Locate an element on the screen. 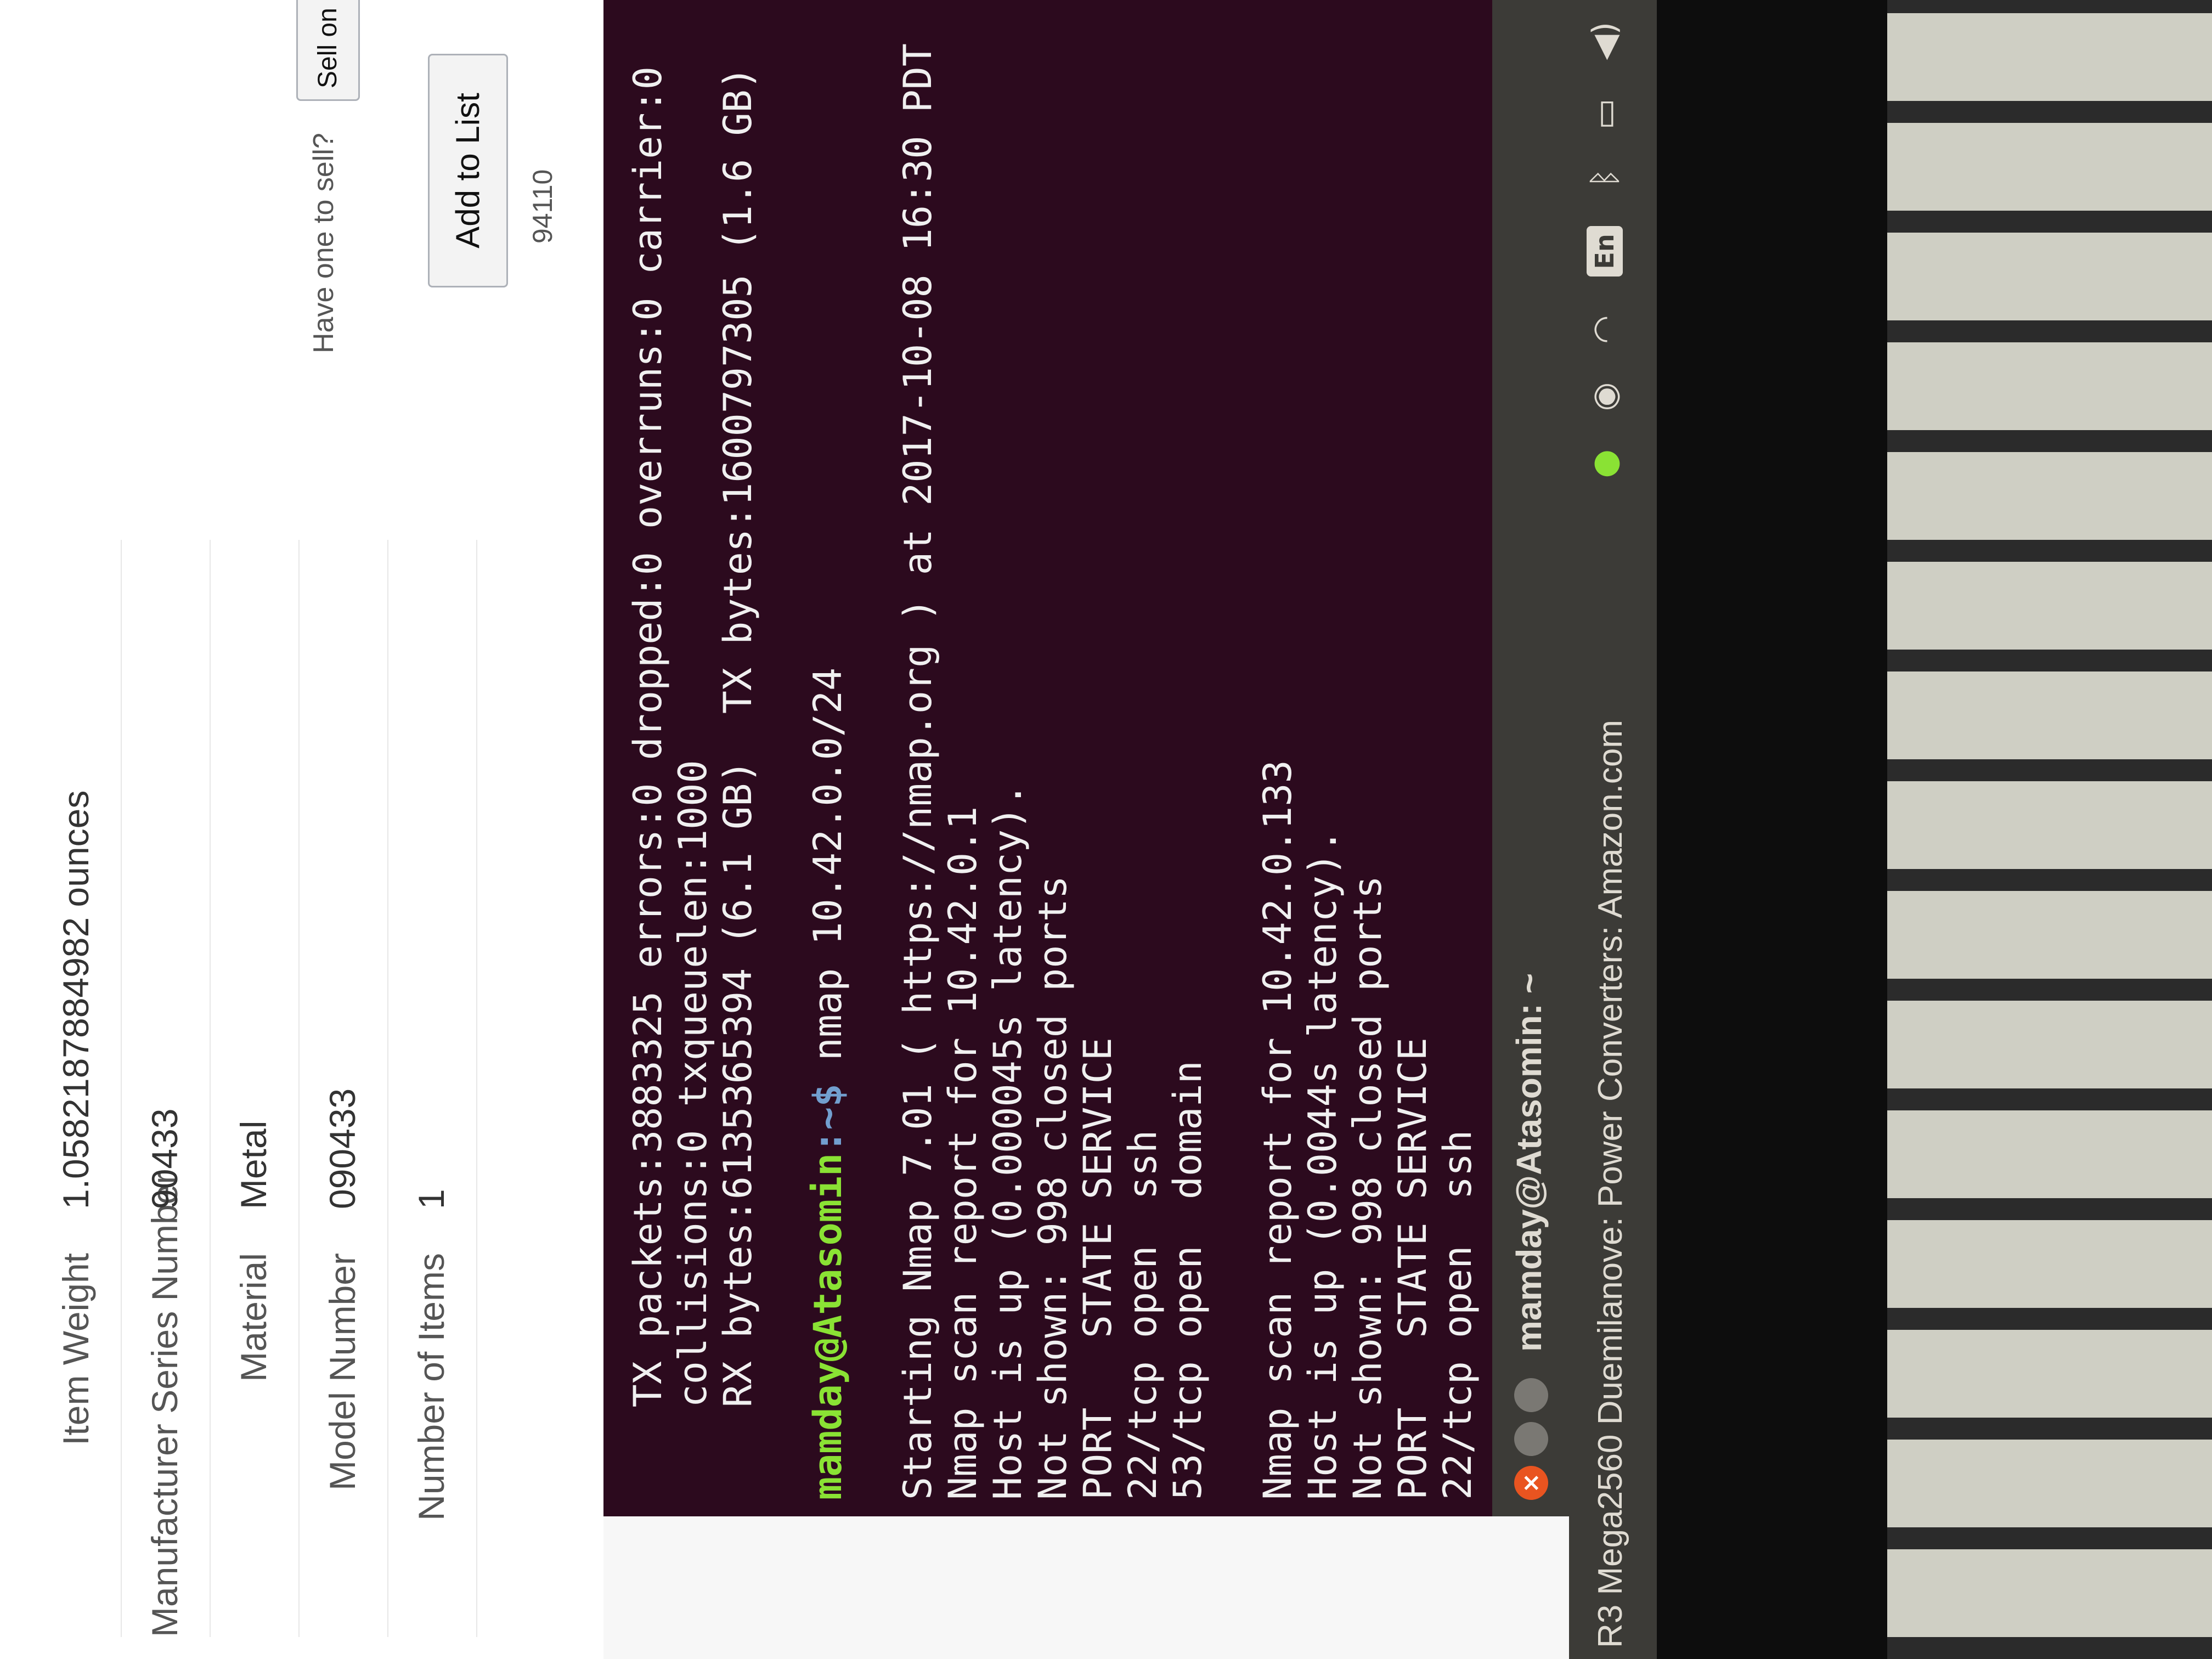 This screenshot has width=2212, height=1659. wifi-icon: ◠ is located at coordinates (1604, 329).